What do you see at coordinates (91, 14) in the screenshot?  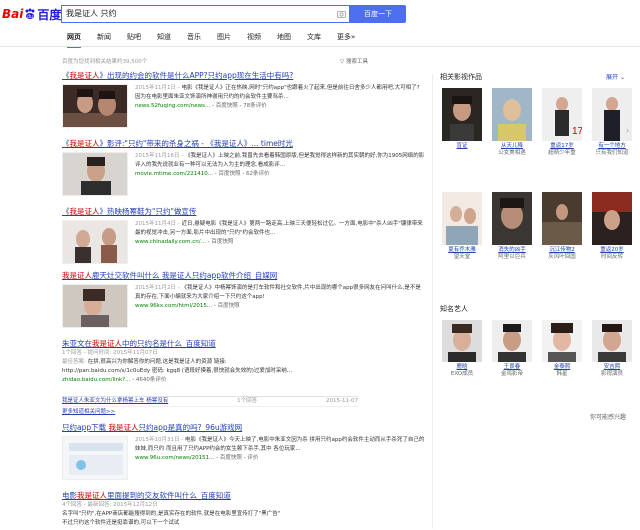 I see `search-input: 我是证人 只约` at bounding box center [91, 14].